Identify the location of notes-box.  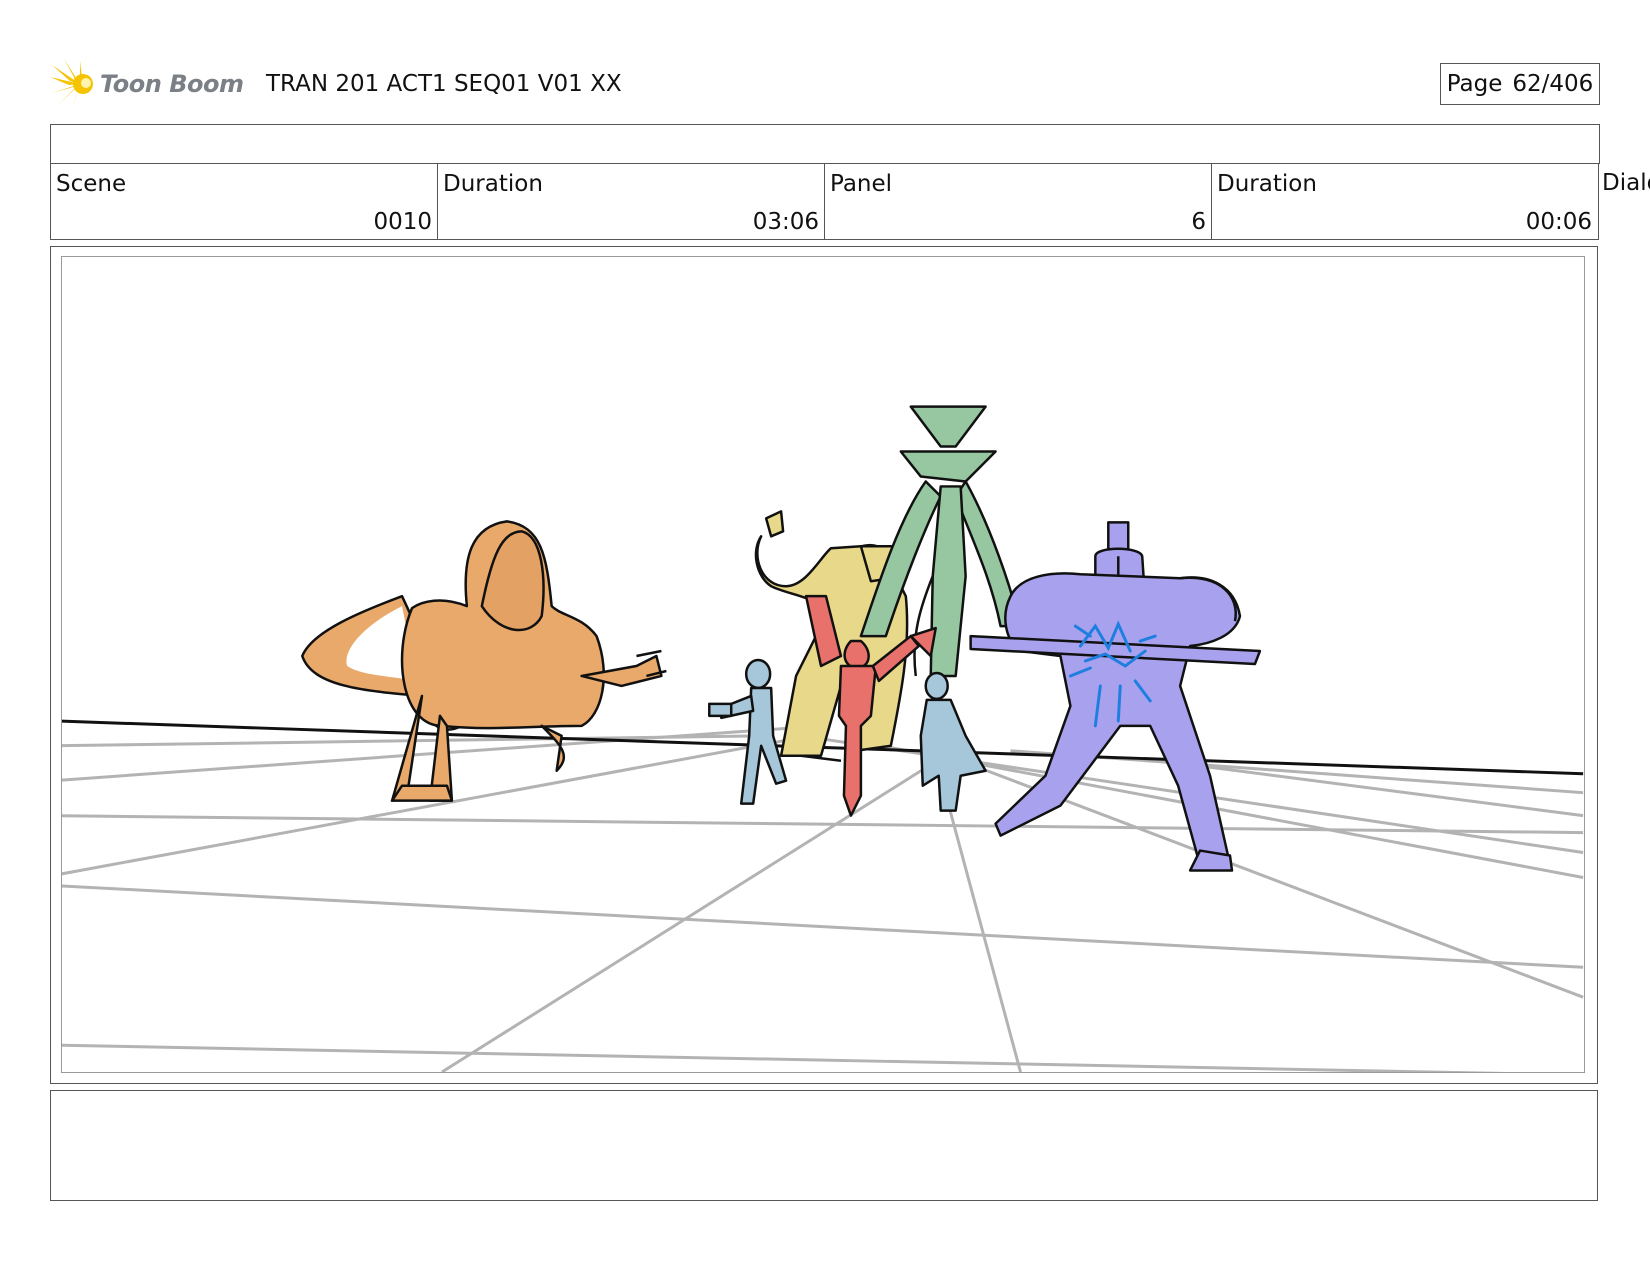
(824, 1145).